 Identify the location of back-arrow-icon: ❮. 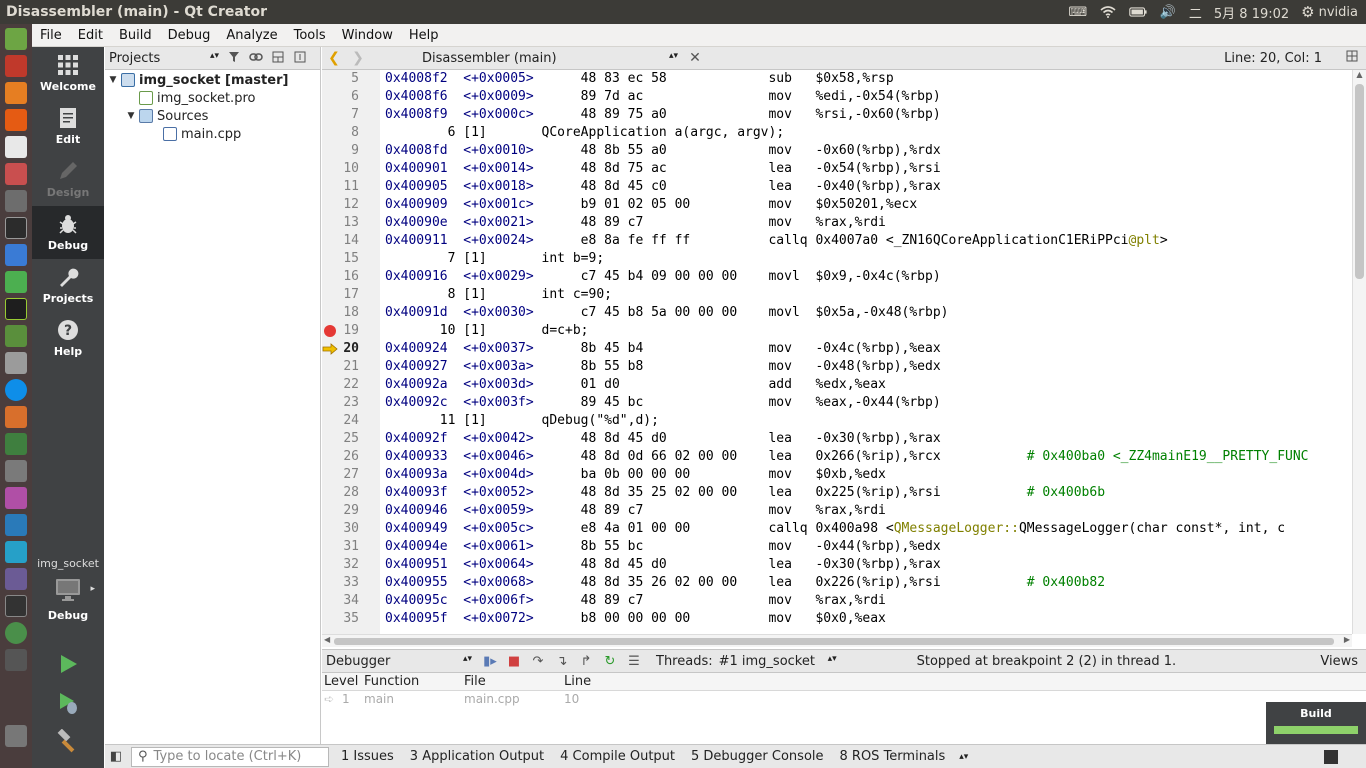
(334, 58).